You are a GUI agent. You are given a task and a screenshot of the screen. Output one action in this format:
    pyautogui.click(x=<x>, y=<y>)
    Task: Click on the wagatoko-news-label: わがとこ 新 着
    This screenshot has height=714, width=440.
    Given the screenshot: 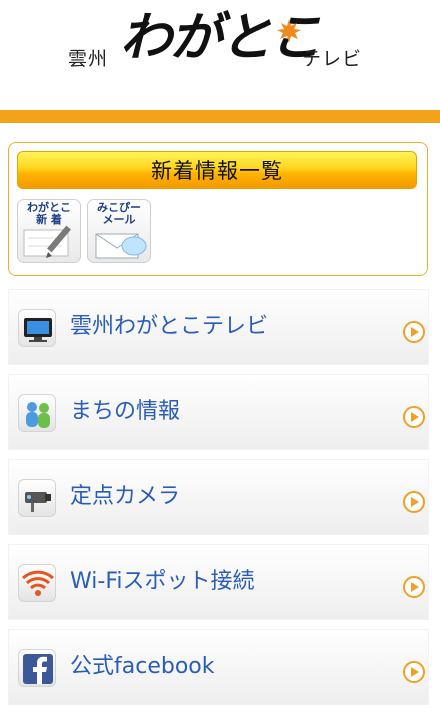 What is the action you would take?
    pyautogui.click(x=49, y=213)
    